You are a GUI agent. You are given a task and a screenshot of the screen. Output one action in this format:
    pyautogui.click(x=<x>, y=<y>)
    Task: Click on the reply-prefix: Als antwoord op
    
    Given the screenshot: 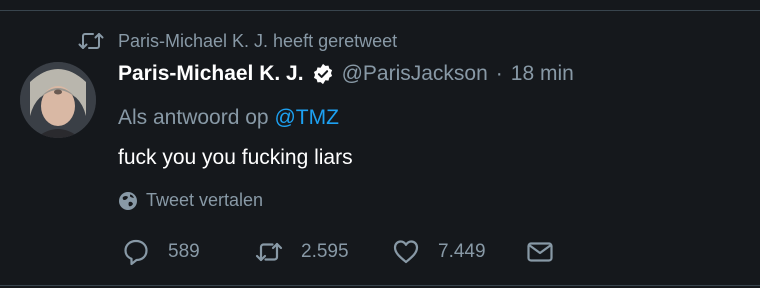 What is the action you would take?
    pyautogui.click(x=193, y=117)
    